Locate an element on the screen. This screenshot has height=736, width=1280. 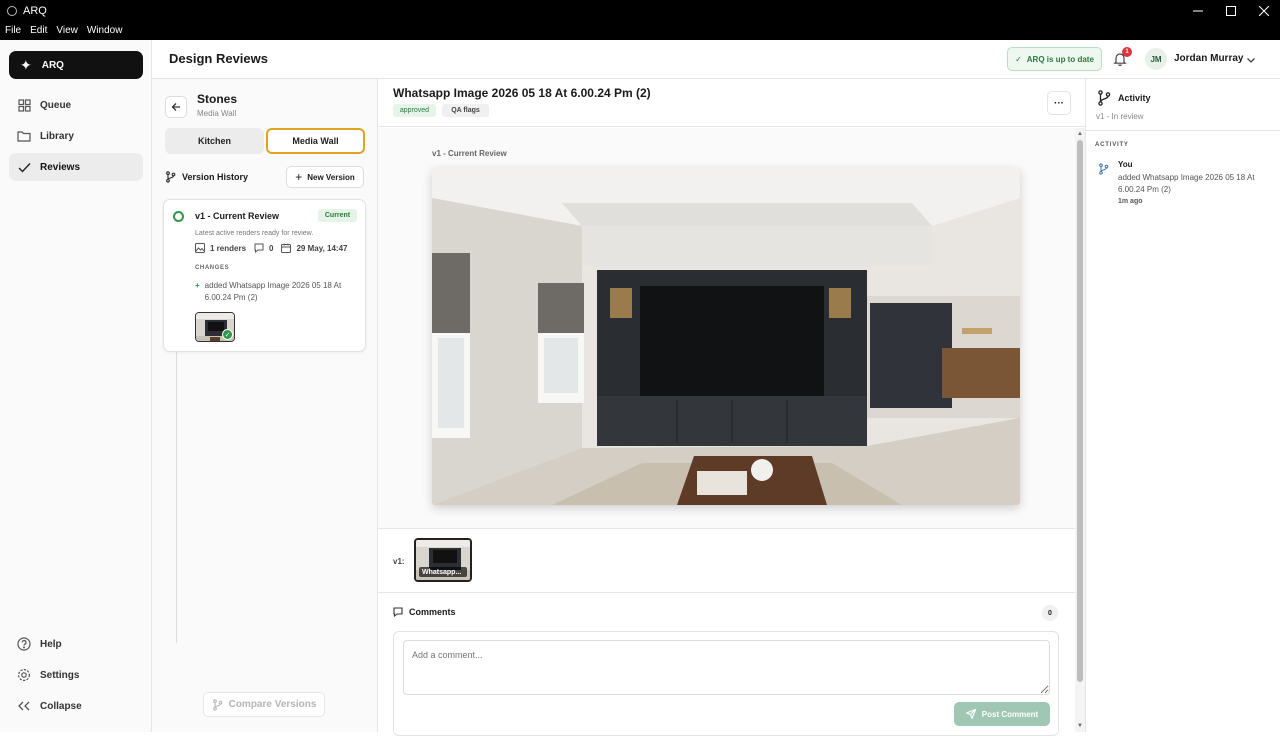
update-status-text: ARQ is up to date is located at coordinates (1060, 59).